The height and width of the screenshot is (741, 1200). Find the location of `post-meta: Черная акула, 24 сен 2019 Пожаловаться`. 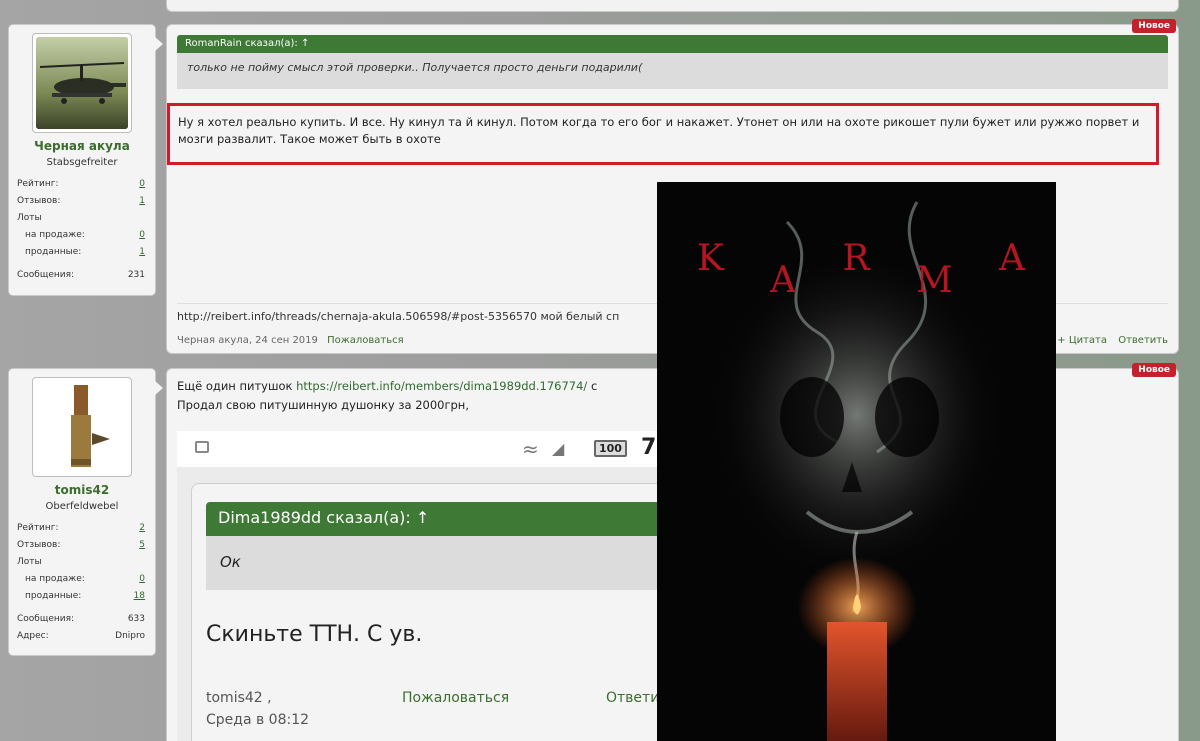

post-meta: Черная акула, 24 сен 2019 Пожаловаться is located at coordinates (290, 340).